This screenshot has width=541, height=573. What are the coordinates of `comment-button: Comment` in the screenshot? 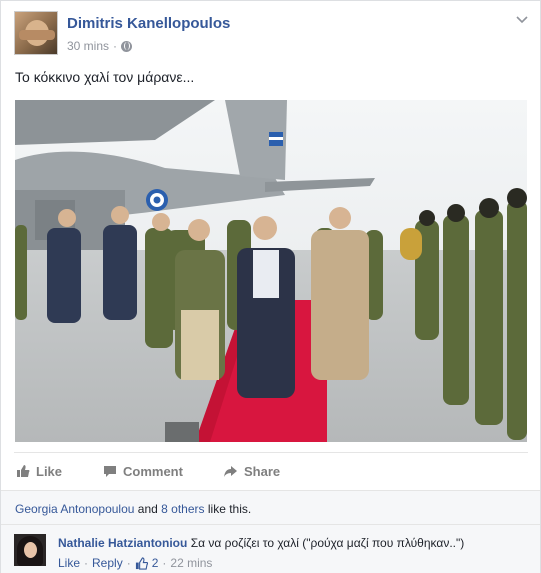 It's located at (143, 471).